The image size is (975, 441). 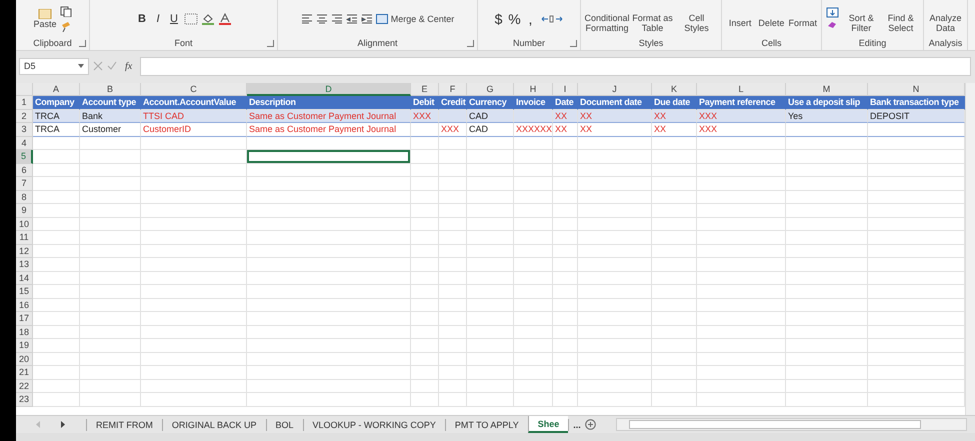 I want to click on ribbon-button: Cell Styles, so click(x=696, y=18).